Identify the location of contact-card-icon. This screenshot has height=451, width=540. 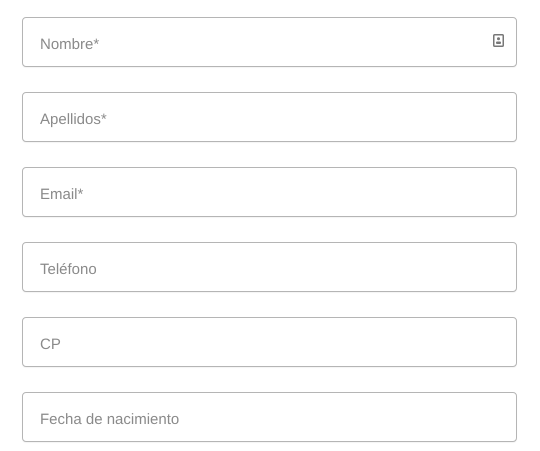
(498, 40).